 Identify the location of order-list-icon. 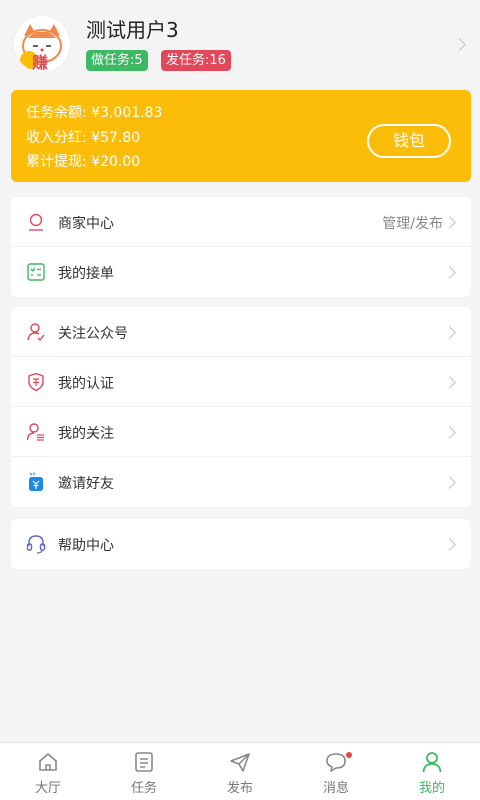
(36, 272).